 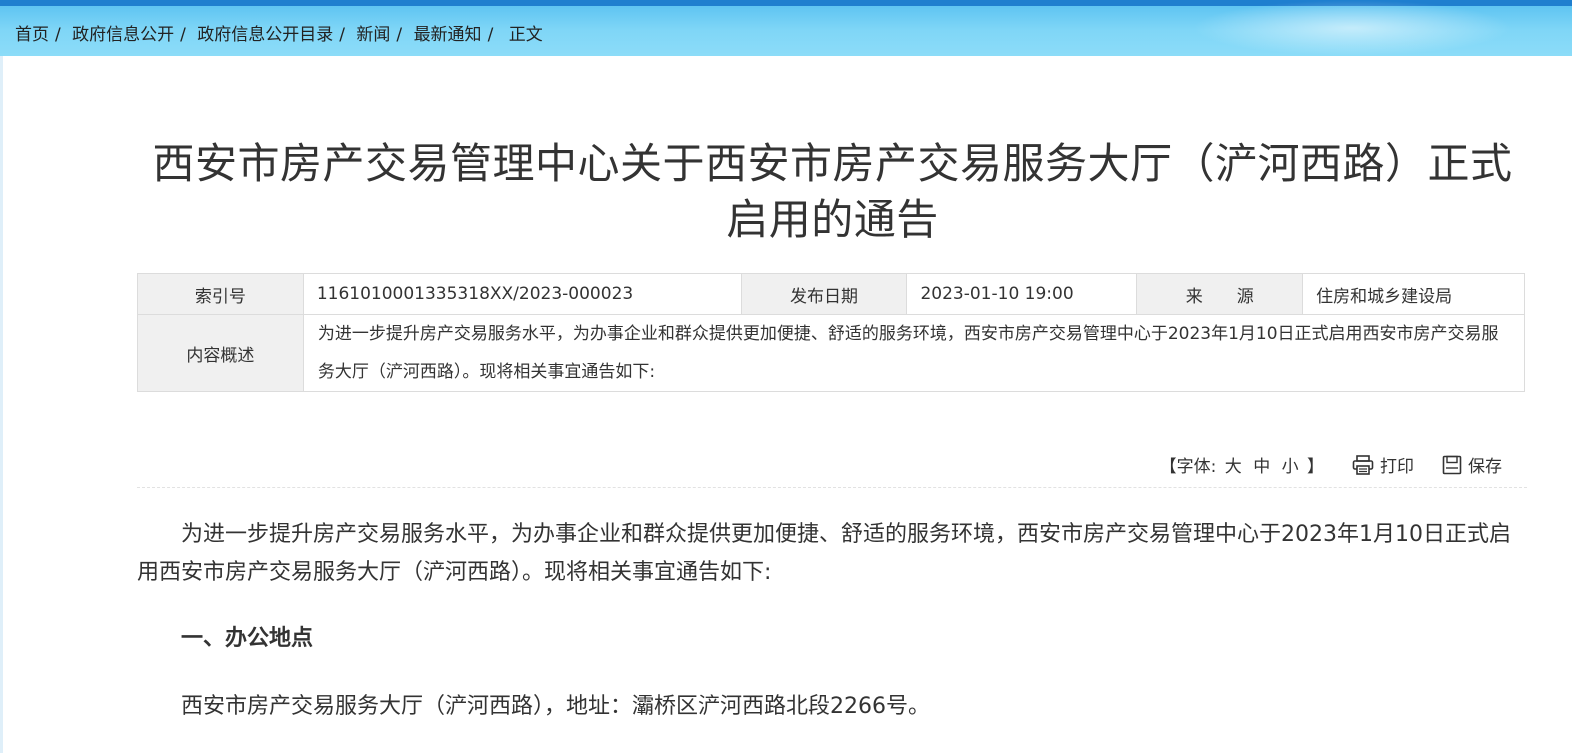 What do you see at coordinates (220, 294) in the screenshot?
I see `index-label: 索引号` at bounding box center [220, 294].